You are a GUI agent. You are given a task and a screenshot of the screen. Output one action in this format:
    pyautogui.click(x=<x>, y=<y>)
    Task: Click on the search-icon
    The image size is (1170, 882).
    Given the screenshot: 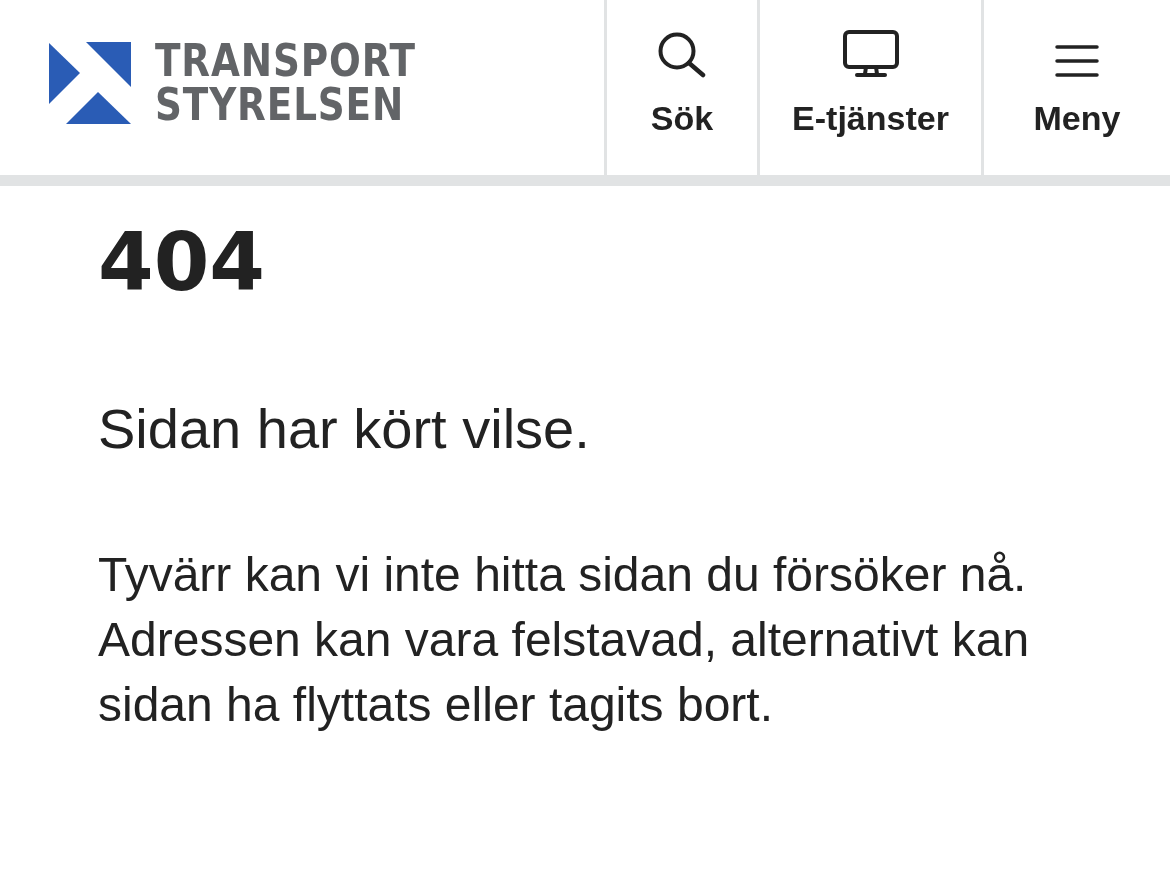 What is the action you would take?
    pyautogui.click(x=682, y=55)
    